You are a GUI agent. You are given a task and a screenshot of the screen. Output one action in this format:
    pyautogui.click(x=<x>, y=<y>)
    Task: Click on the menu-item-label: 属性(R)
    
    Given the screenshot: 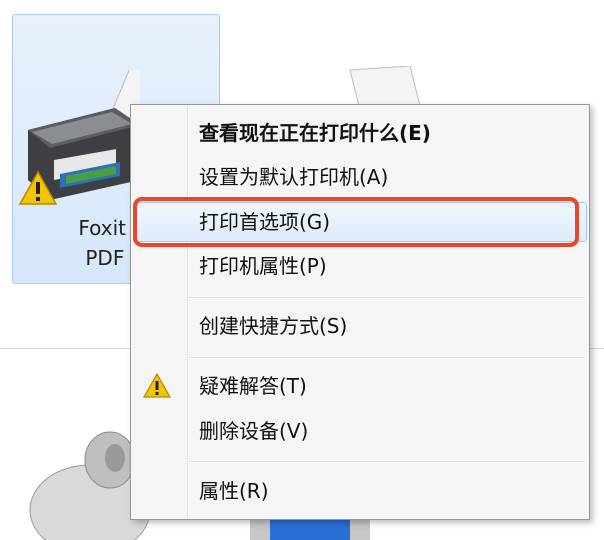 What is the action you would take?
    pyautogui.click(x=234, y=491)
    